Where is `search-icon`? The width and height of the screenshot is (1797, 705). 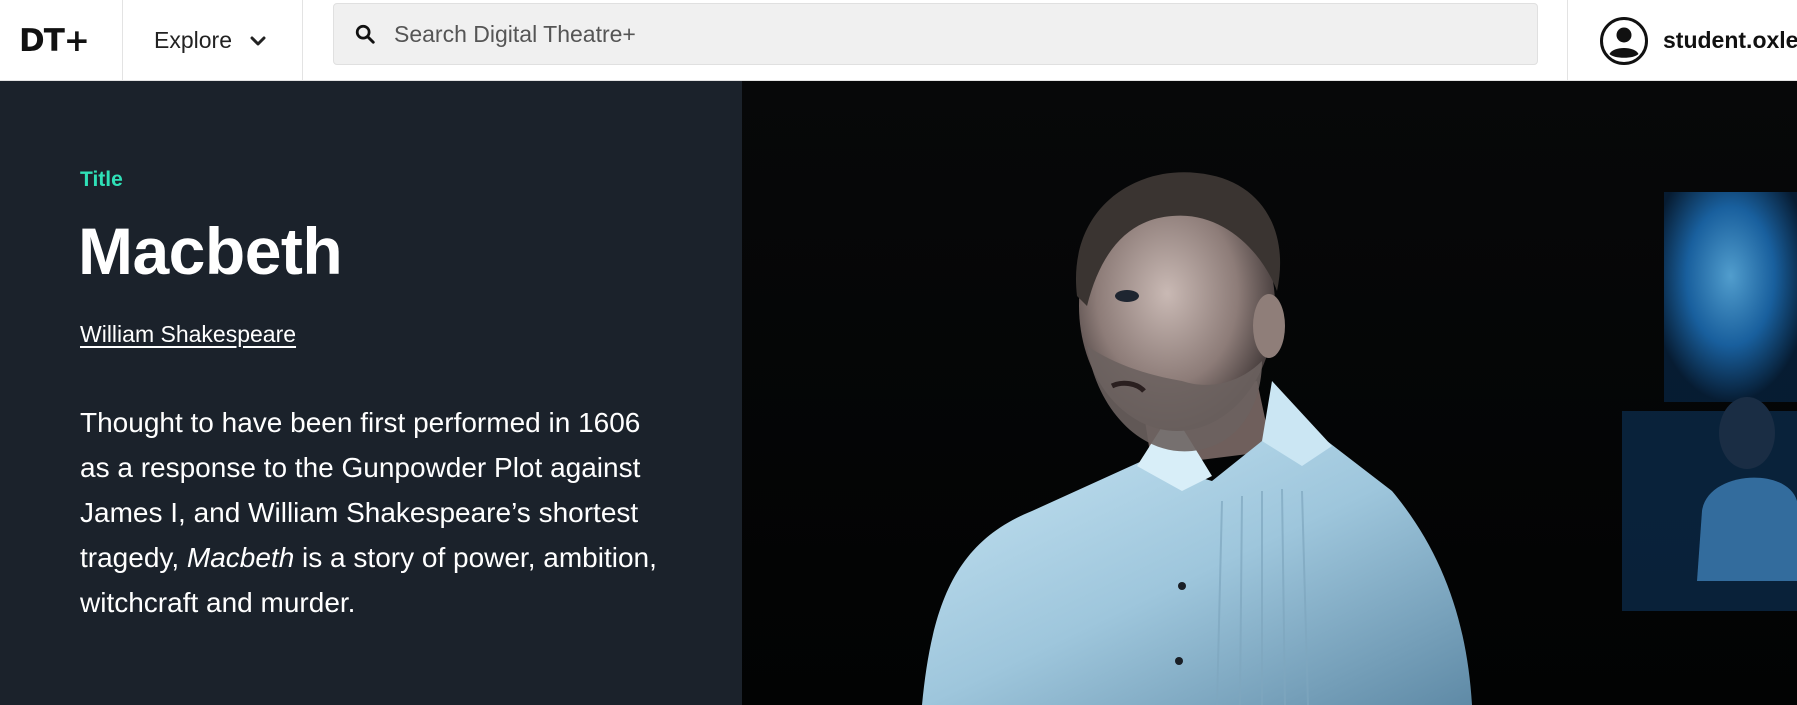 search-icon is located at coordinates (365, 34).